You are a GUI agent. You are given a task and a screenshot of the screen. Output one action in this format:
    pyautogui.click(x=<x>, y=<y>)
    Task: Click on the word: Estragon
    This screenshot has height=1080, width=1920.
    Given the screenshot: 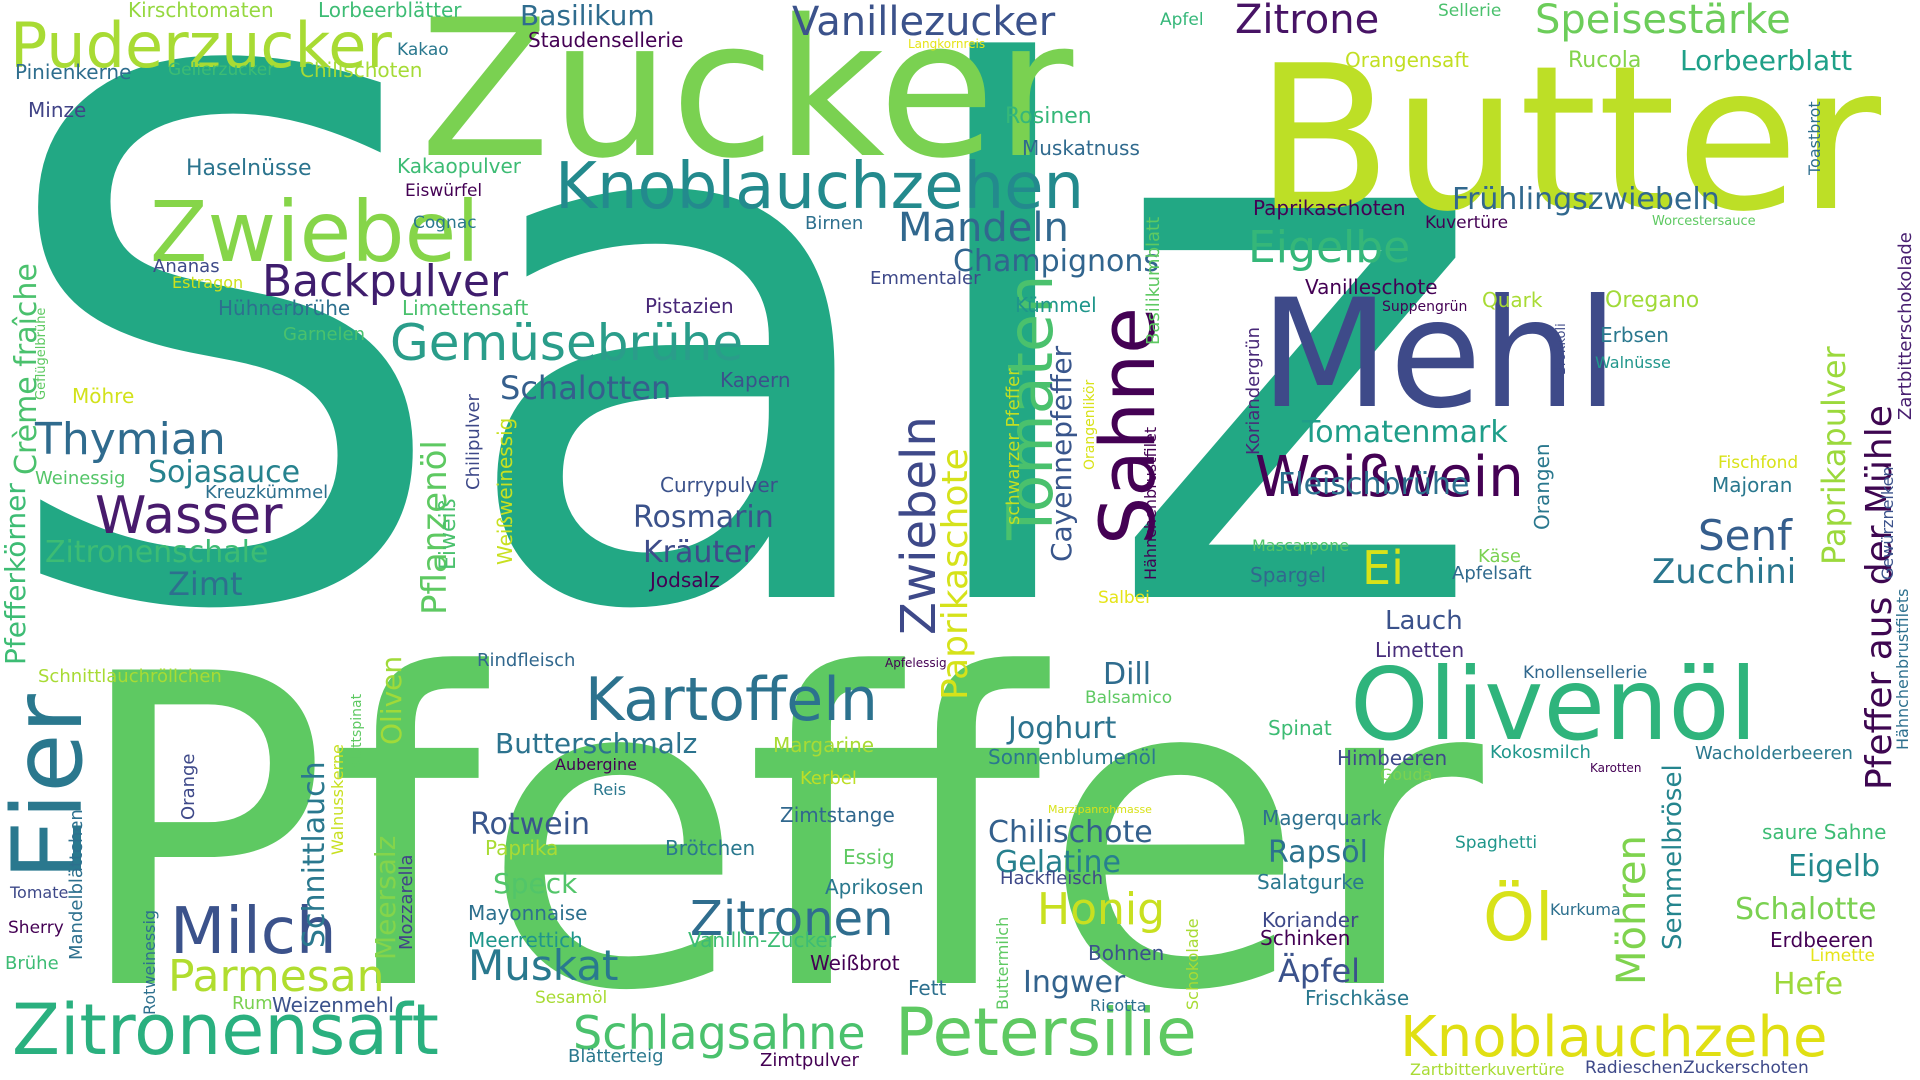 What is the action you would take?
    pyautogui.click(x=208, y=282)
    